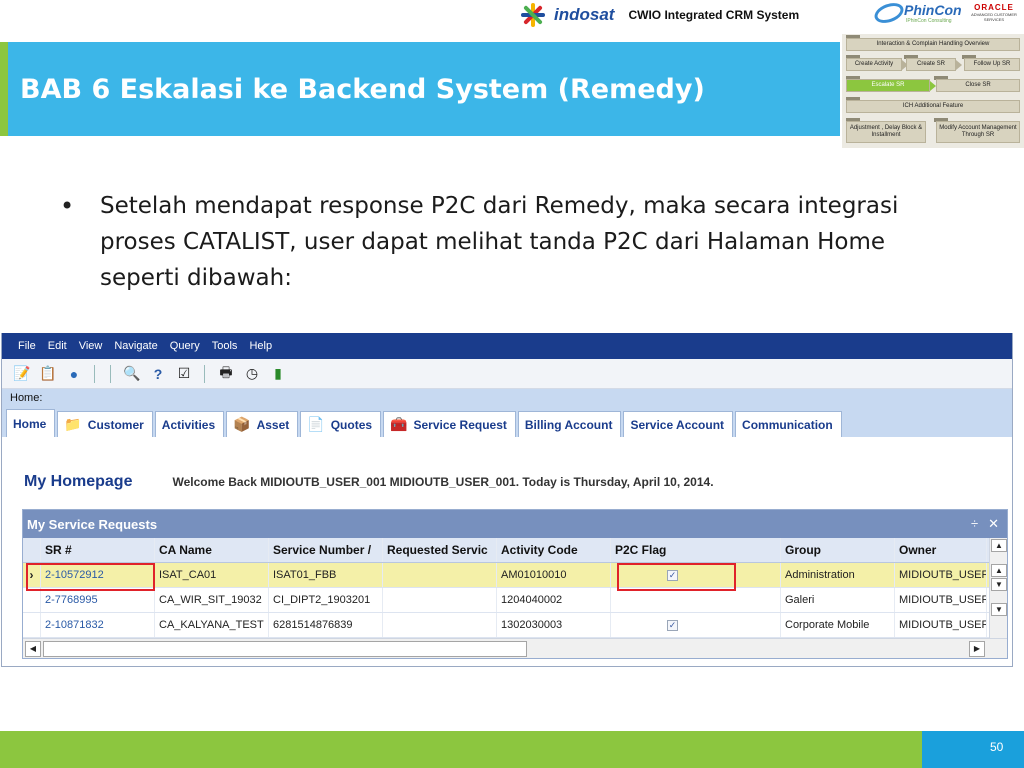  I want to click on toolbox-icon: 🧰, so click(399, 424).